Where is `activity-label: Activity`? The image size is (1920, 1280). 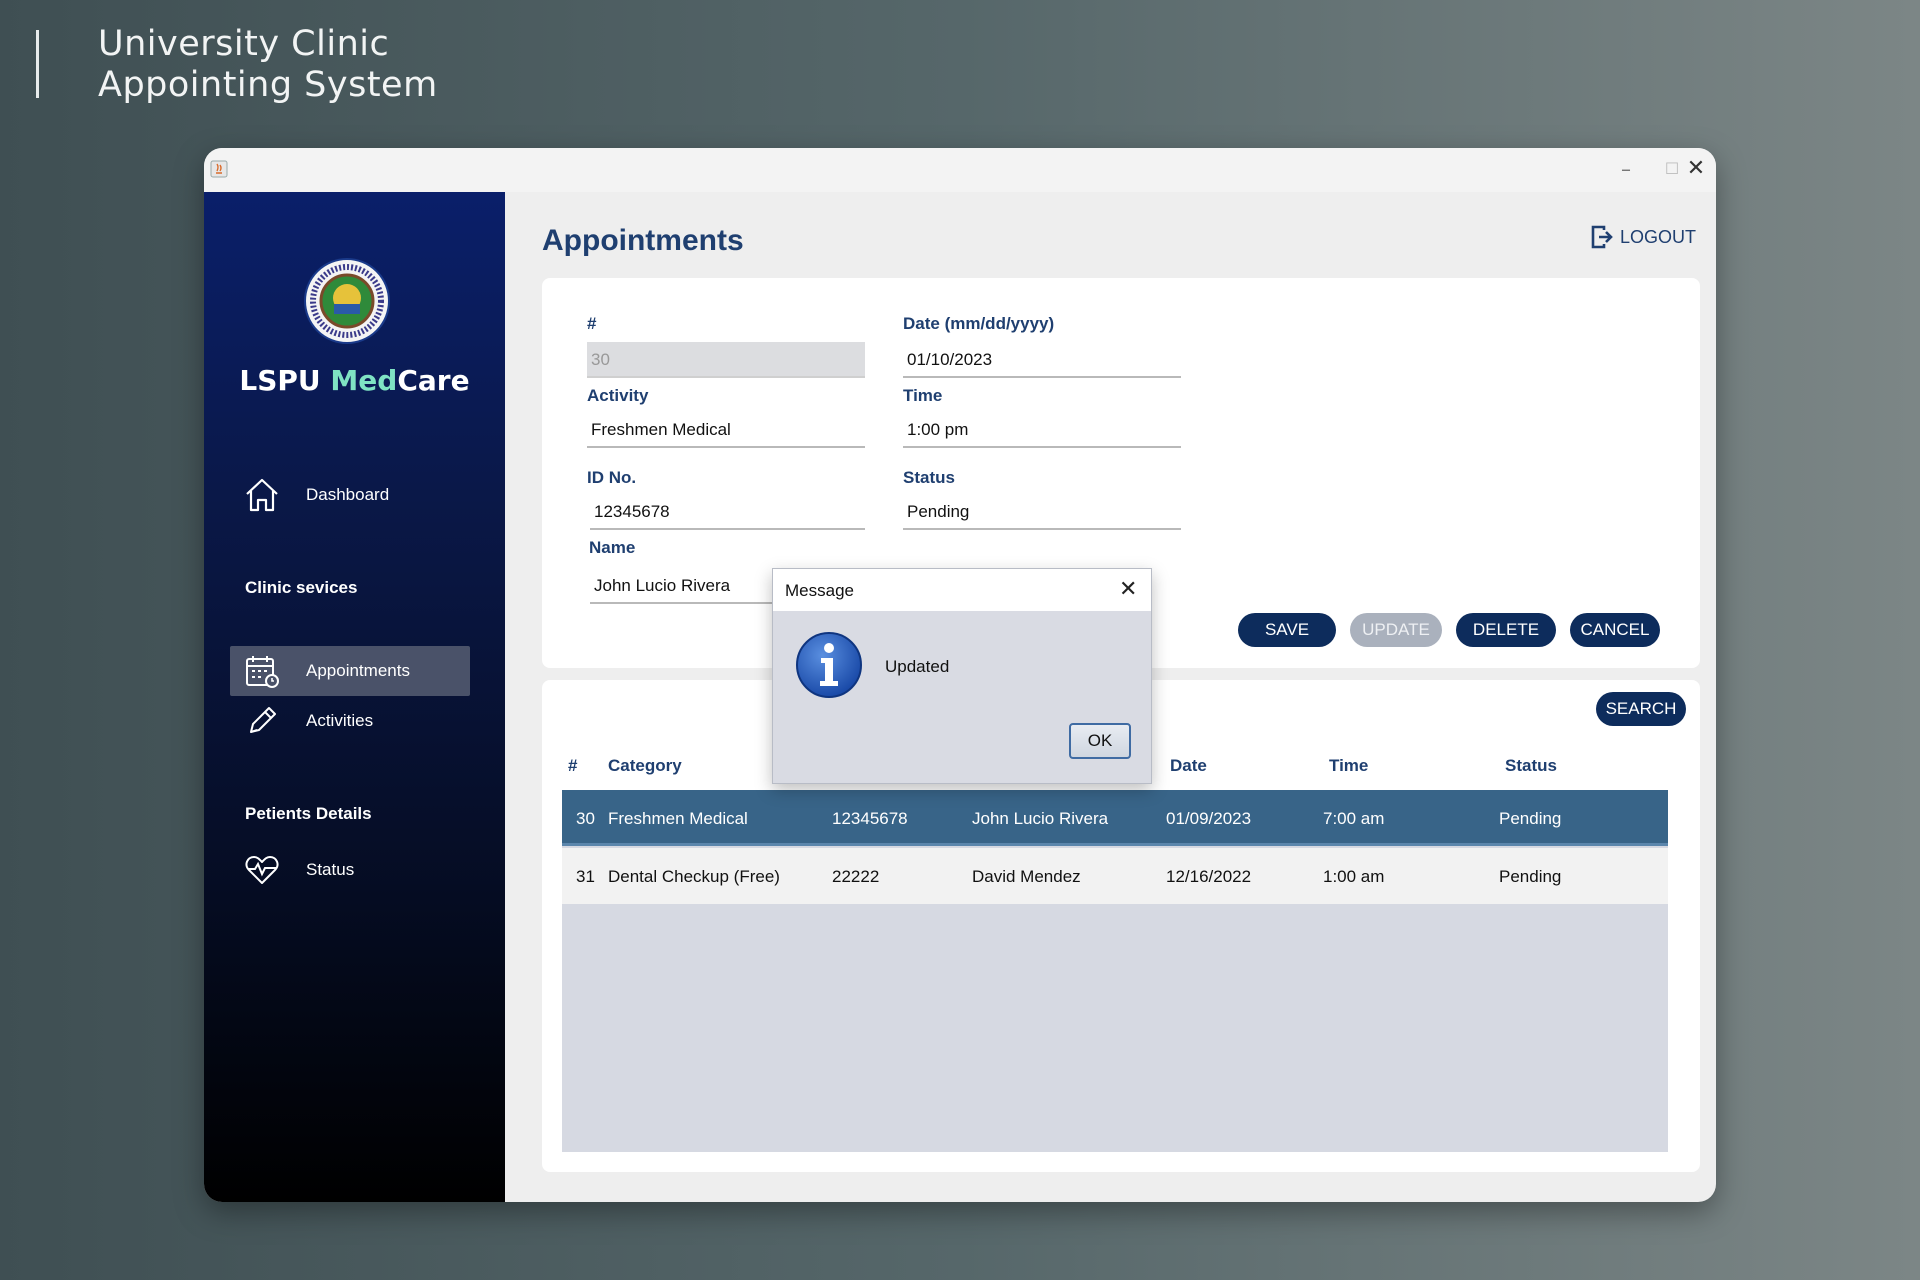 activity-label: Activity is located at coordinates (618, 395).